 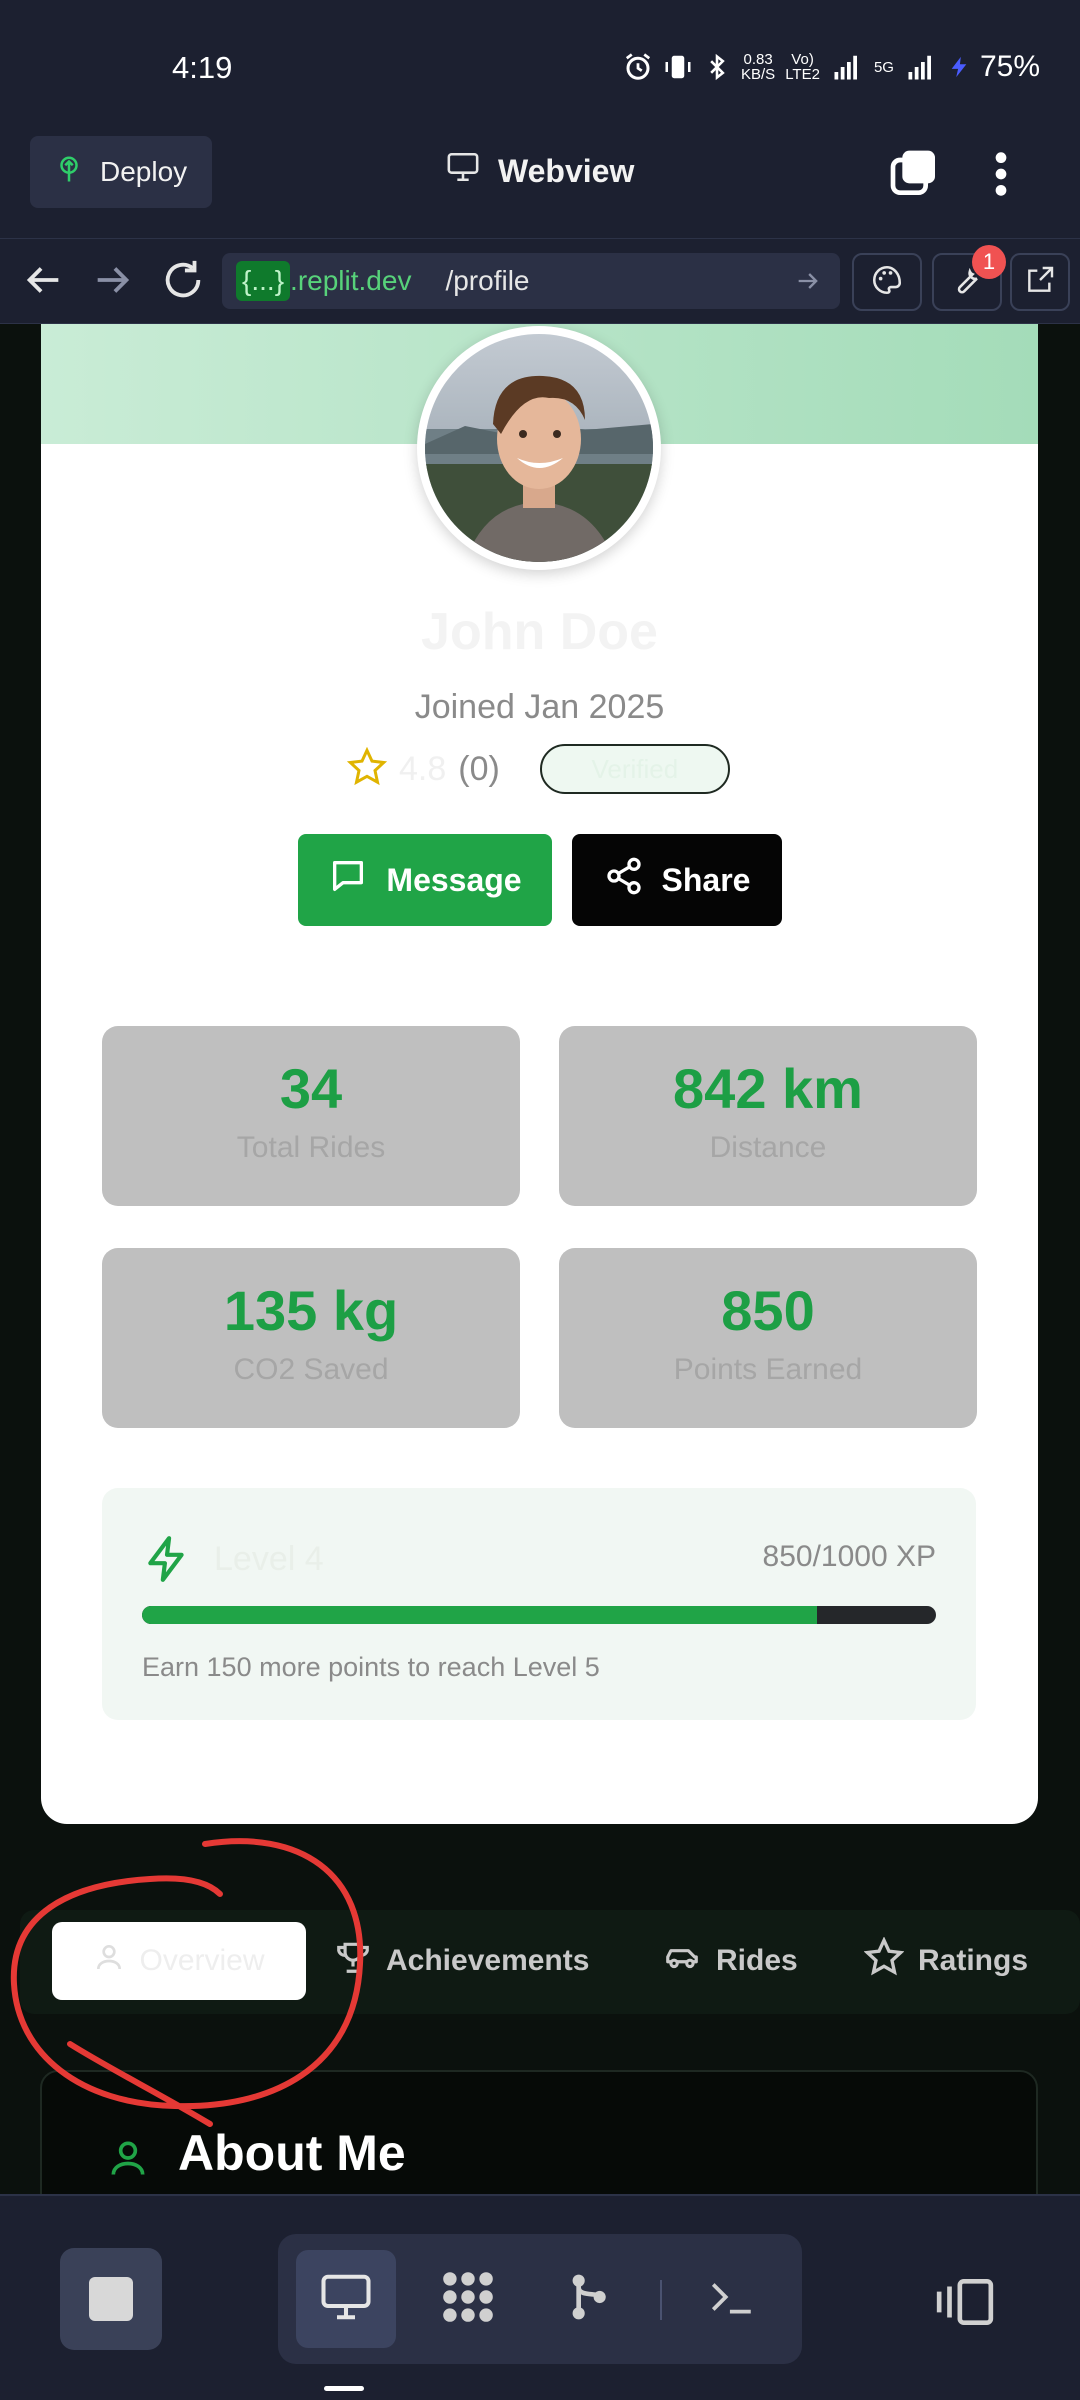 I want to click on packages-tool-button, so click(x=468, y=2299).